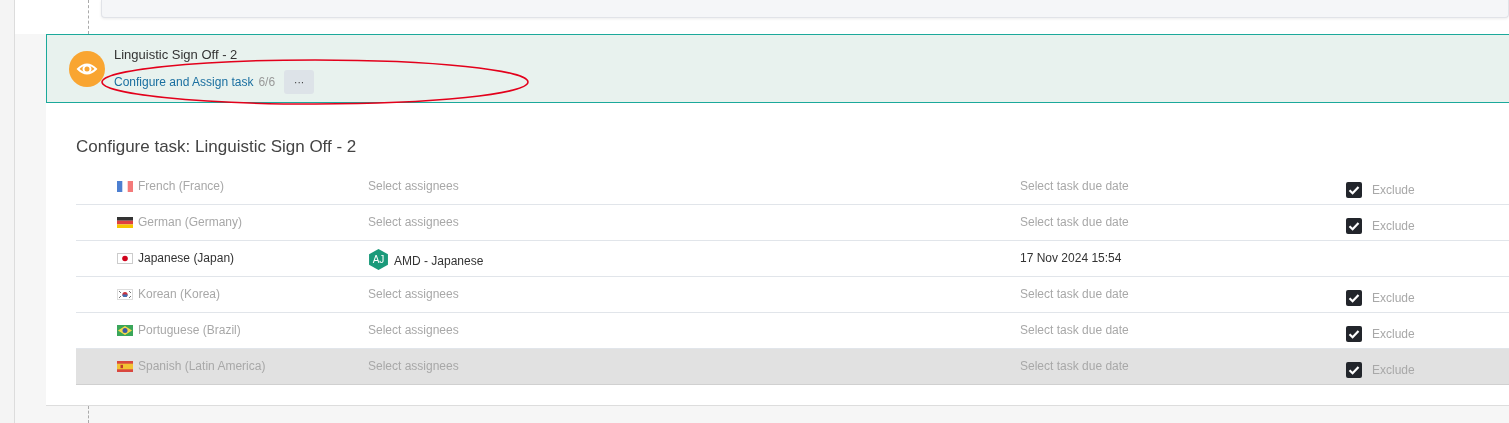 This screenshot has height=423, width=1509. What do you see at coordinates (179, 294) in the screenshot?
I see `language-name: Korean (Korea)` at bounding box center [179, 294].